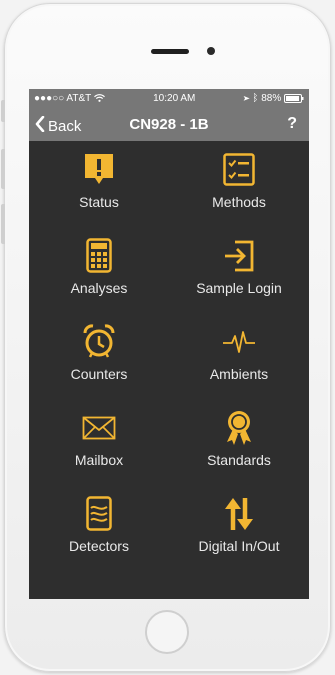  Describe the element at coordinates (3, 224) in the screenshot. I see `volume-down-button` at that location.